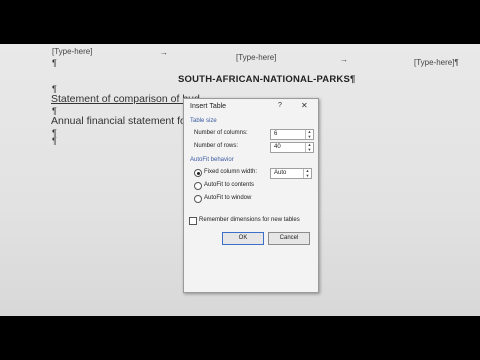 Image resolution: width=480 pixels, height=360 pixels. What do you see at coordinates (277, 147) in the screenshot?
I see `rows-value: 40` at bounding box center [277, 147].